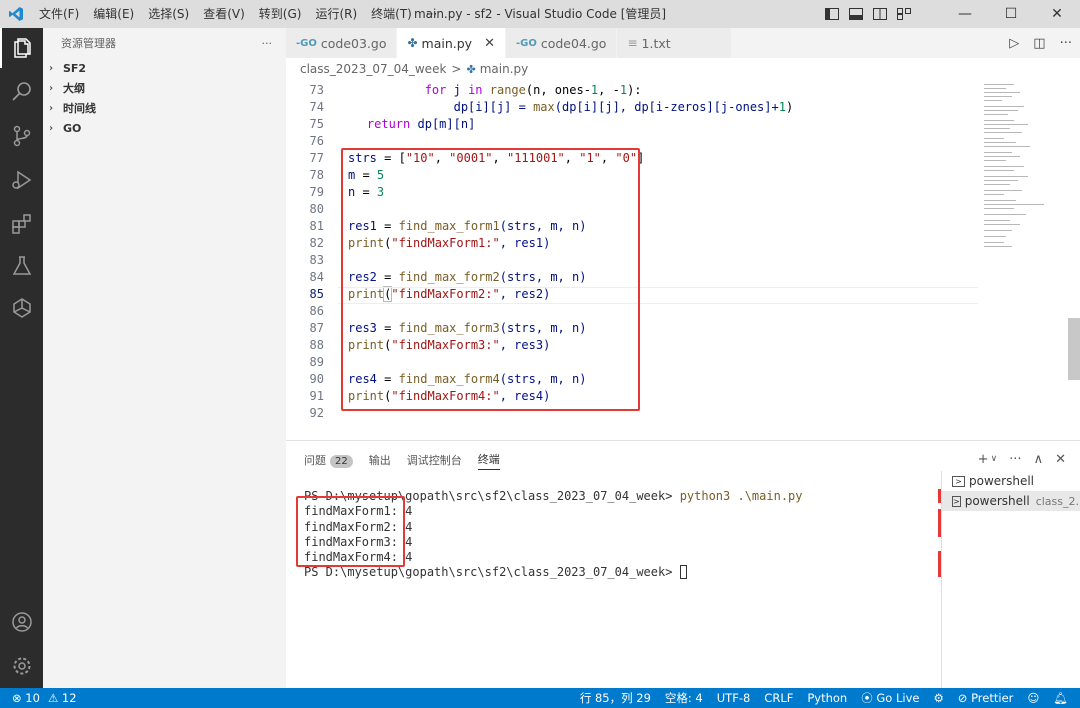 The image size is (1080, 708). I want to click on tab-debug-console: 调试控制台, so click(434, 460).